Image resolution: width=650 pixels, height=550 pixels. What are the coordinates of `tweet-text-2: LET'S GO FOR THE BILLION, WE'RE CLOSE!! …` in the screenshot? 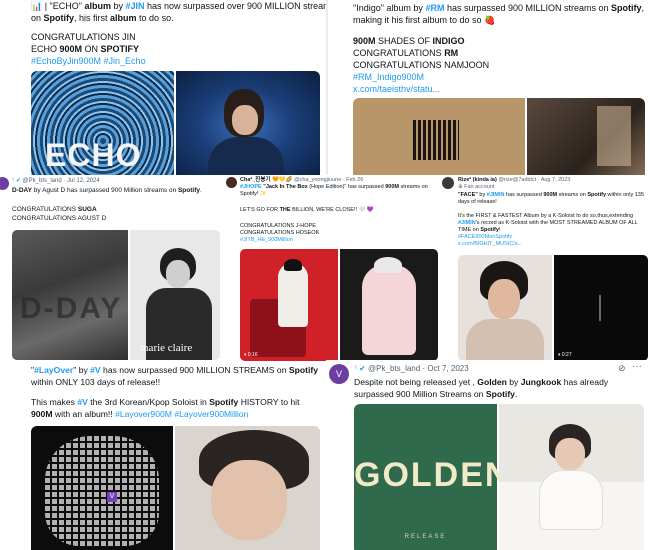 It's located at (307, 210).